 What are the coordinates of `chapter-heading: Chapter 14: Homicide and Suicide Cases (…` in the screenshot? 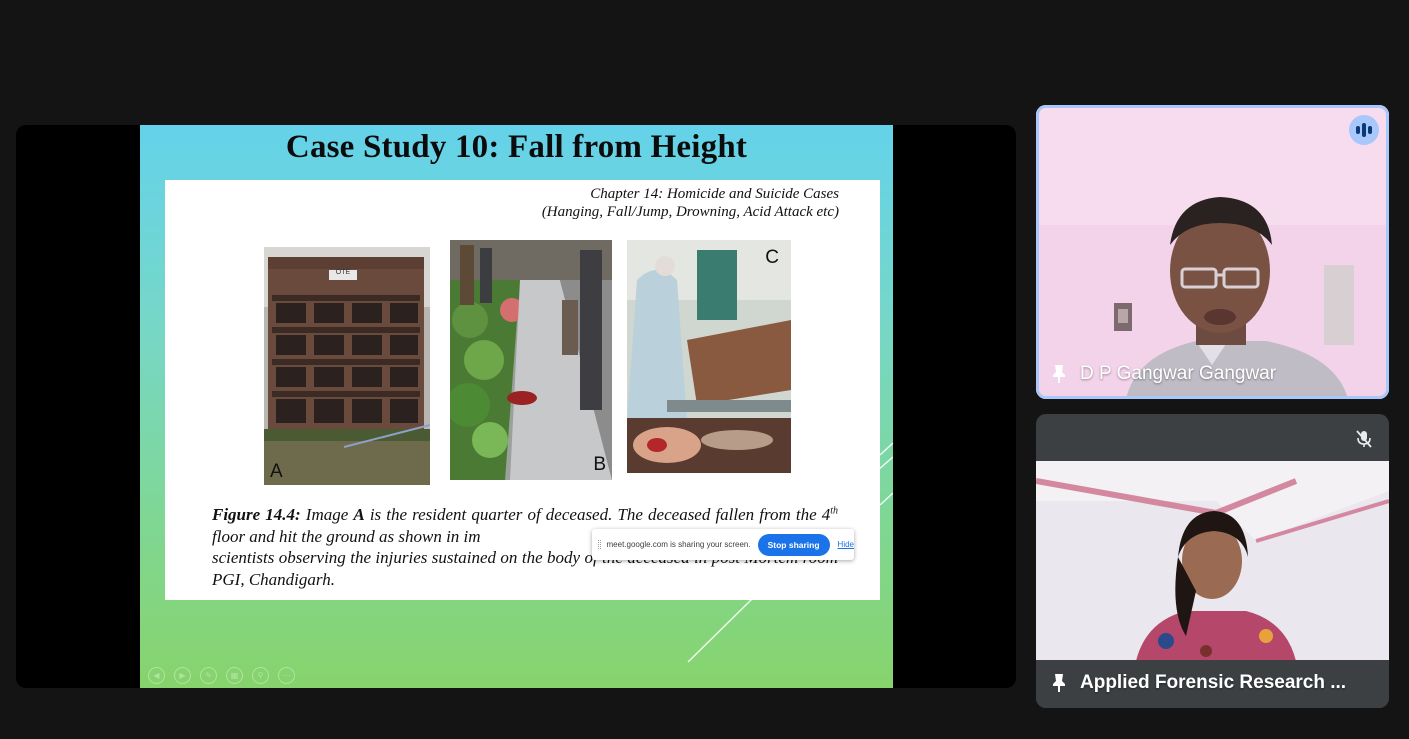 It's located at (690, 203).